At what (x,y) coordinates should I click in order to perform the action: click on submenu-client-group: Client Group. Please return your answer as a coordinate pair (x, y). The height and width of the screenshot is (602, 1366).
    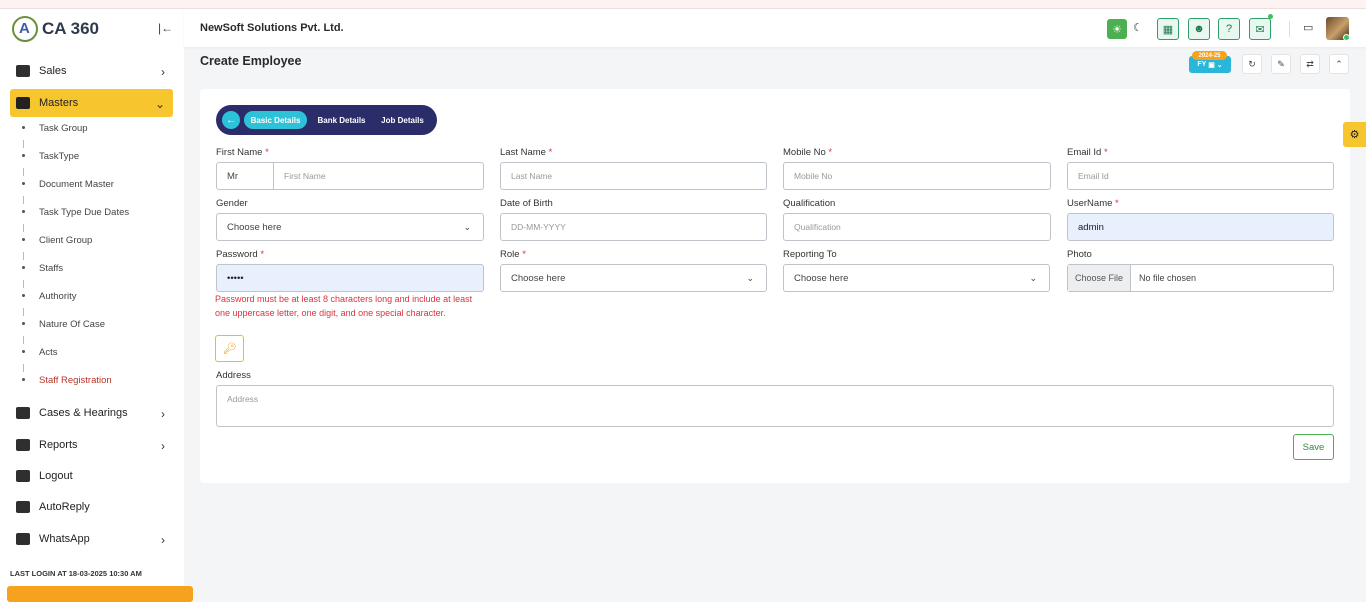
    Looking at the image, I should click on (97, 235).